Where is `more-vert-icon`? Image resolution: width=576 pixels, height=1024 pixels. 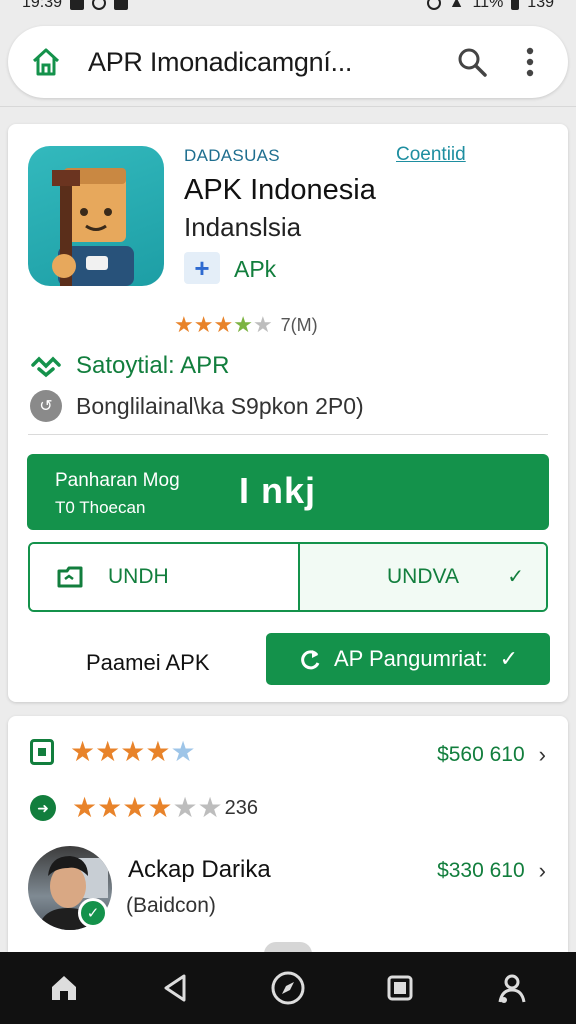 more-vert-icon is located at coordinates (530, 62).